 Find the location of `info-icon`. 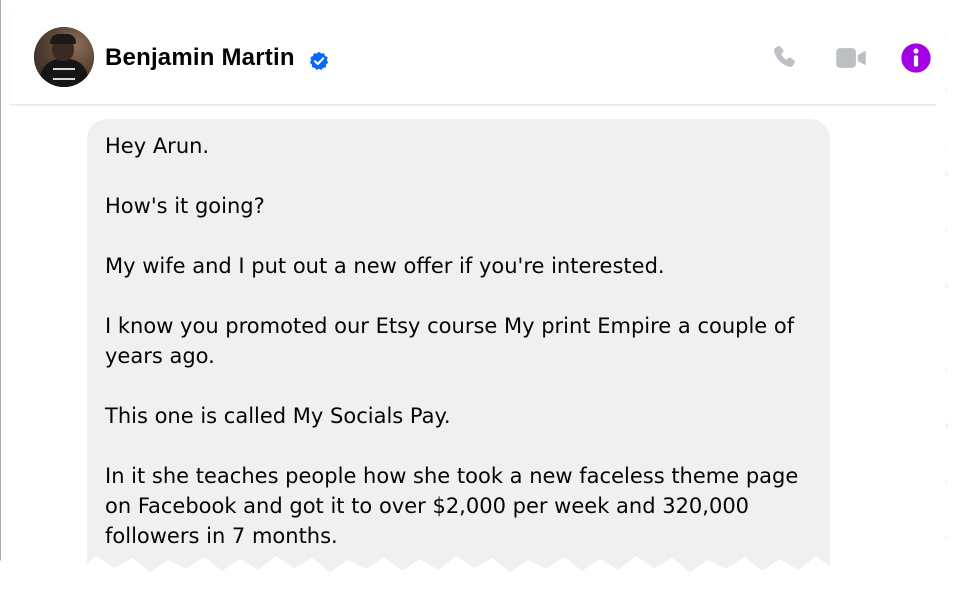

info-icon is located at coordinates (916, 58).